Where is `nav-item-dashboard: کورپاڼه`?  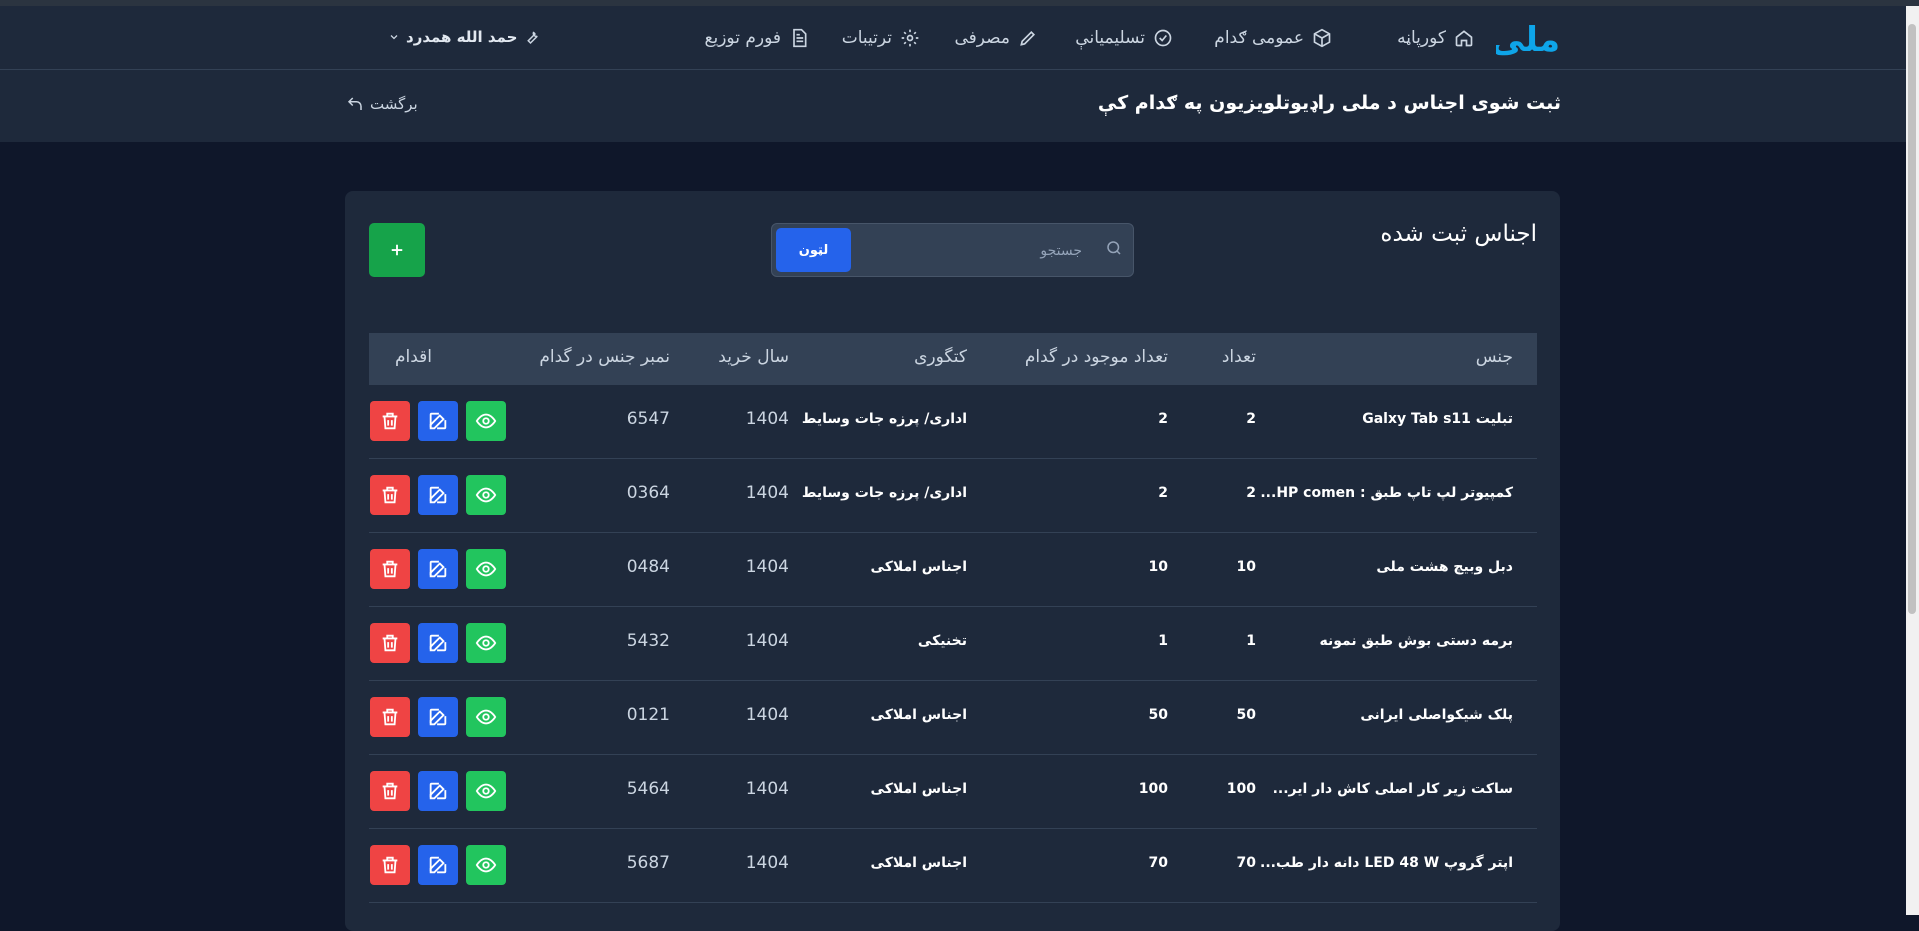
nav-item-dashboard: کورپاڼه is located at coordinates (1435, 38).